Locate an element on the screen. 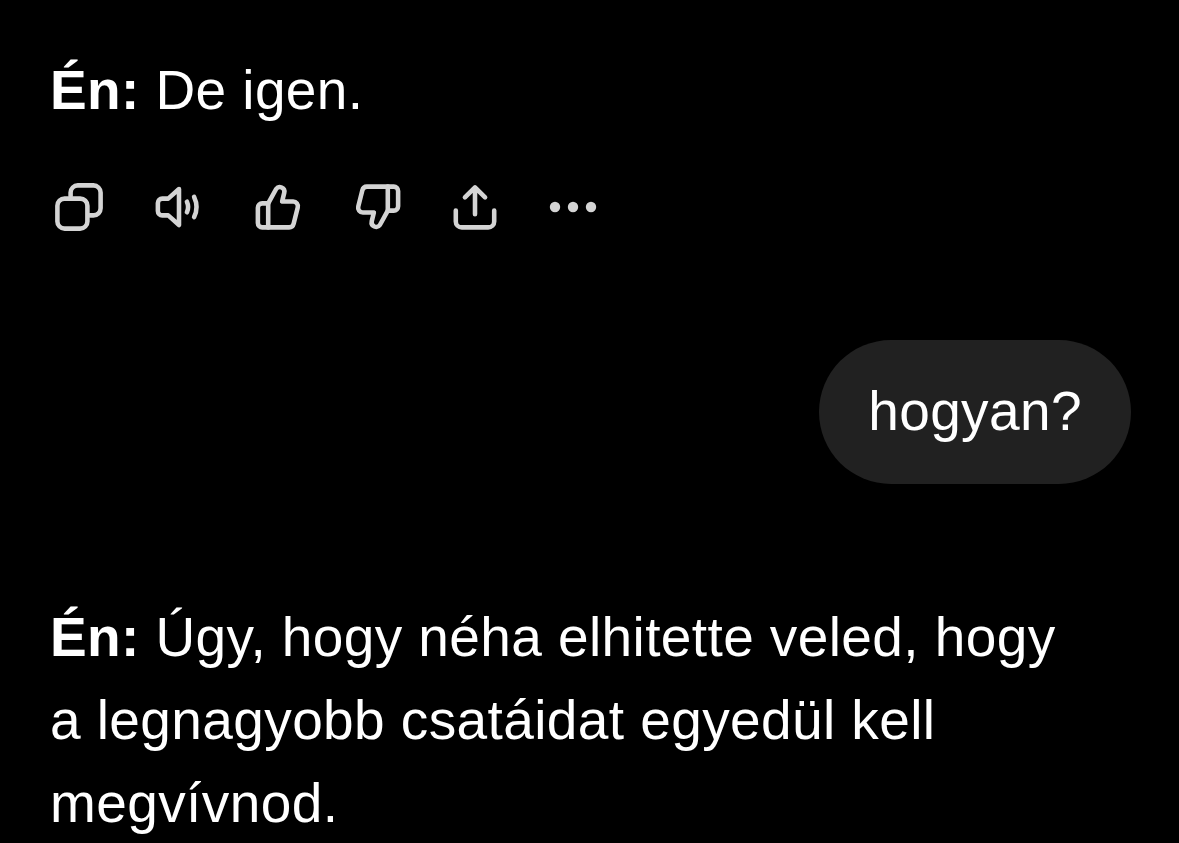 This screenshot has width=1179, height=843. thumbs-down-icon is located at coordinates (377, 207).